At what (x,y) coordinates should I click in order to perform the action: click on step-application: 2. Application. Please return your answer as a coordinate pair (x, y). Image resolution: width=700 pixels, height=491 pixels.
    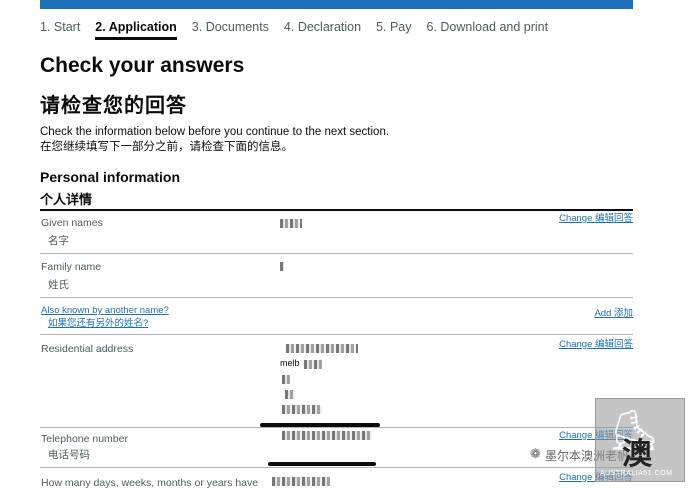
    Looking at the image, I should click on (136, 30).